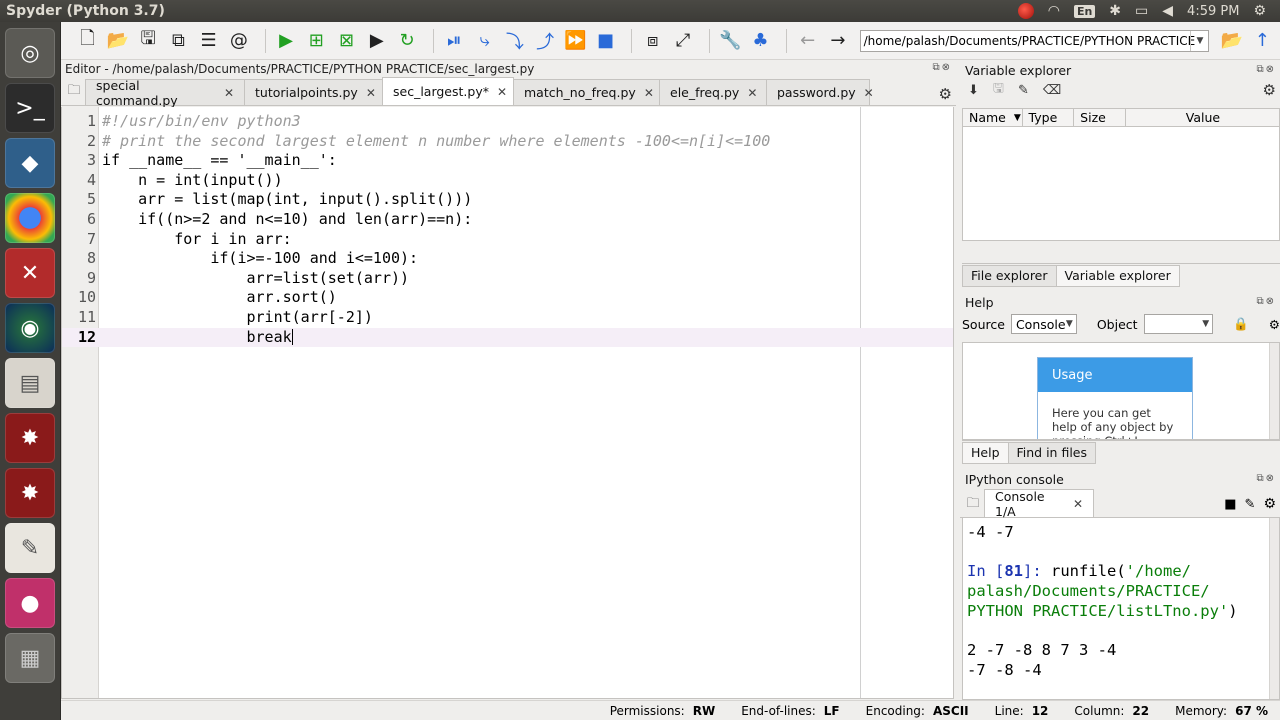 The image size is (1280, 720). Describe the element at coordinates (30, 438) in the screenshot. I see `spyder-app-icon: ✸` at that location.